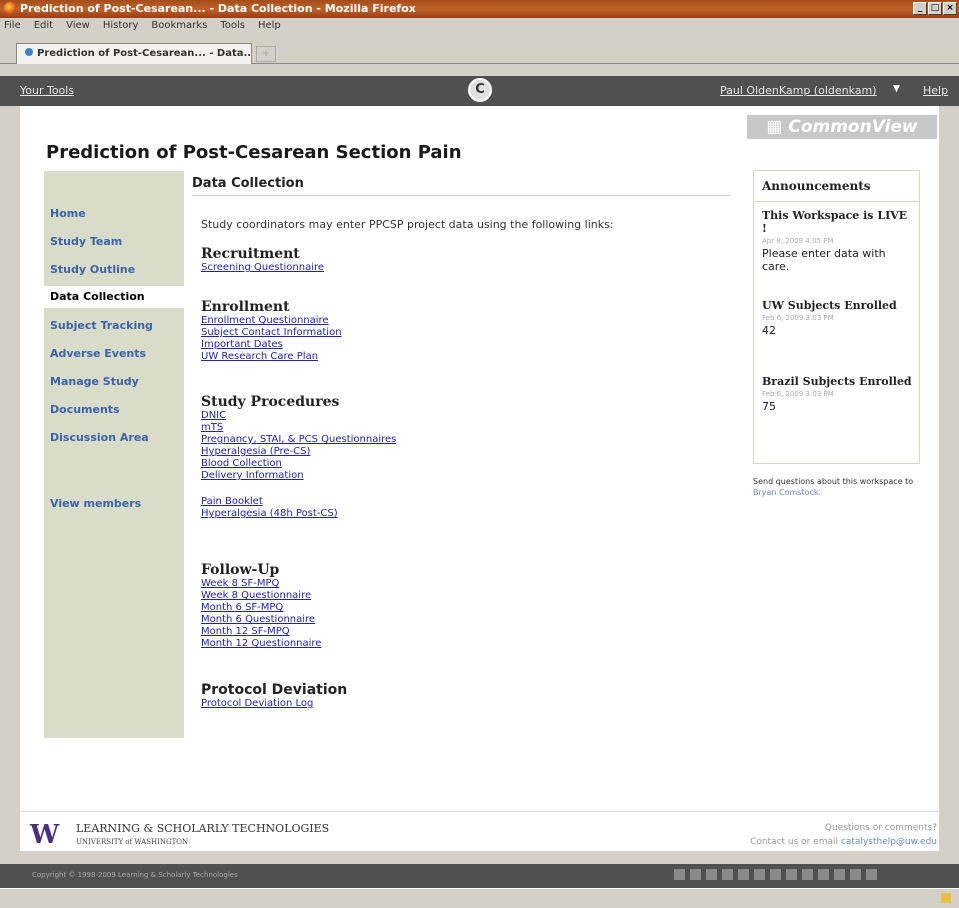 The width and height of the screenshot is (959, 908). I want to click on link-month-6-questionnaire: Month 6 Questionnaire, so click(261, 620).